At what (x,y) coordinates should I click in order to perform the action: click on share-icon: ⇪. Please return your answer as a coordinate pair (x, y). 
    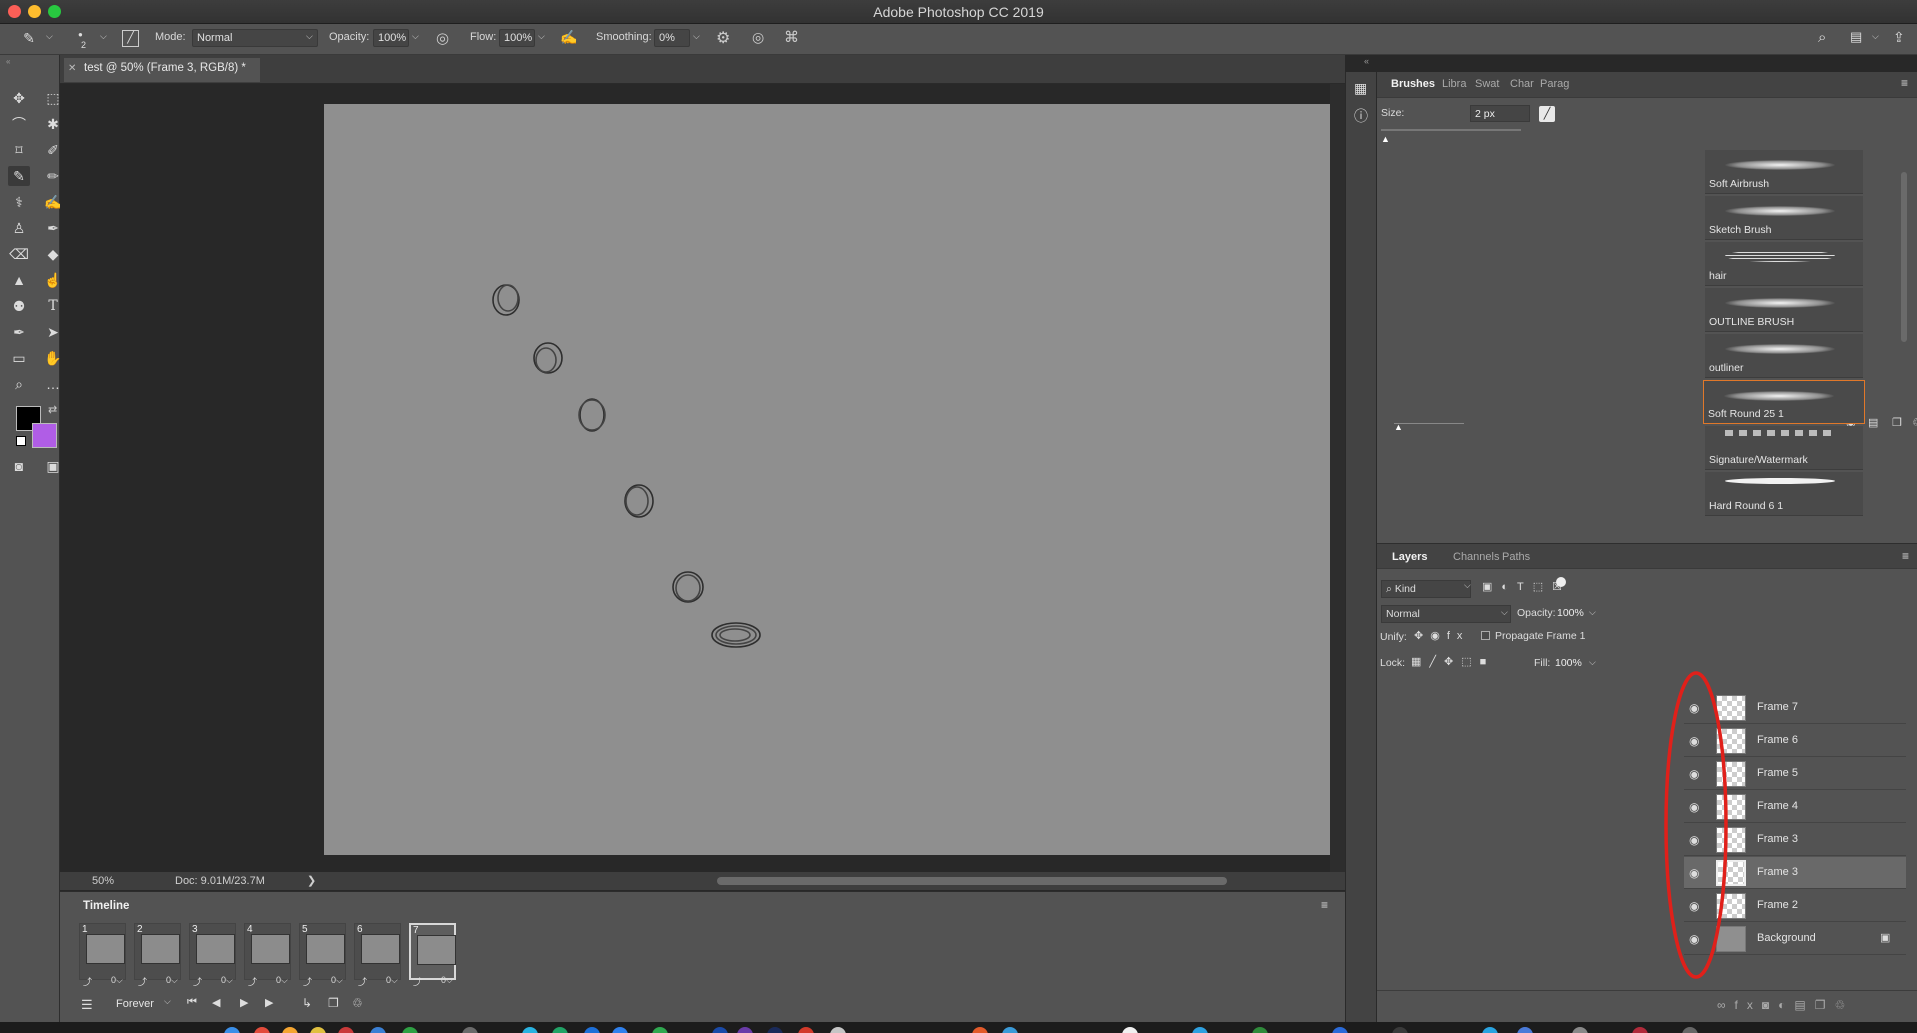
    Looking at the image, I should click on (1899, 37).